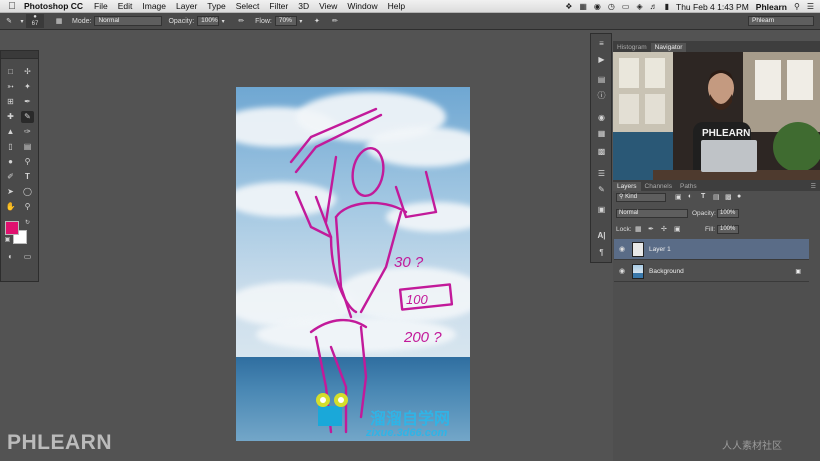 The width and height of the screenshot is (820, 461). I want to click on tab-layers: Layers, so click(627, 186).